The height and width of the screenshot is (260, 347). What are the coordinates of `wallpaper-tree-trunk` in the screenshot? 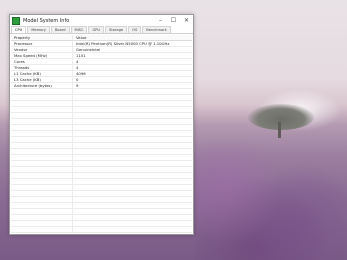 It's located at (279, 130).